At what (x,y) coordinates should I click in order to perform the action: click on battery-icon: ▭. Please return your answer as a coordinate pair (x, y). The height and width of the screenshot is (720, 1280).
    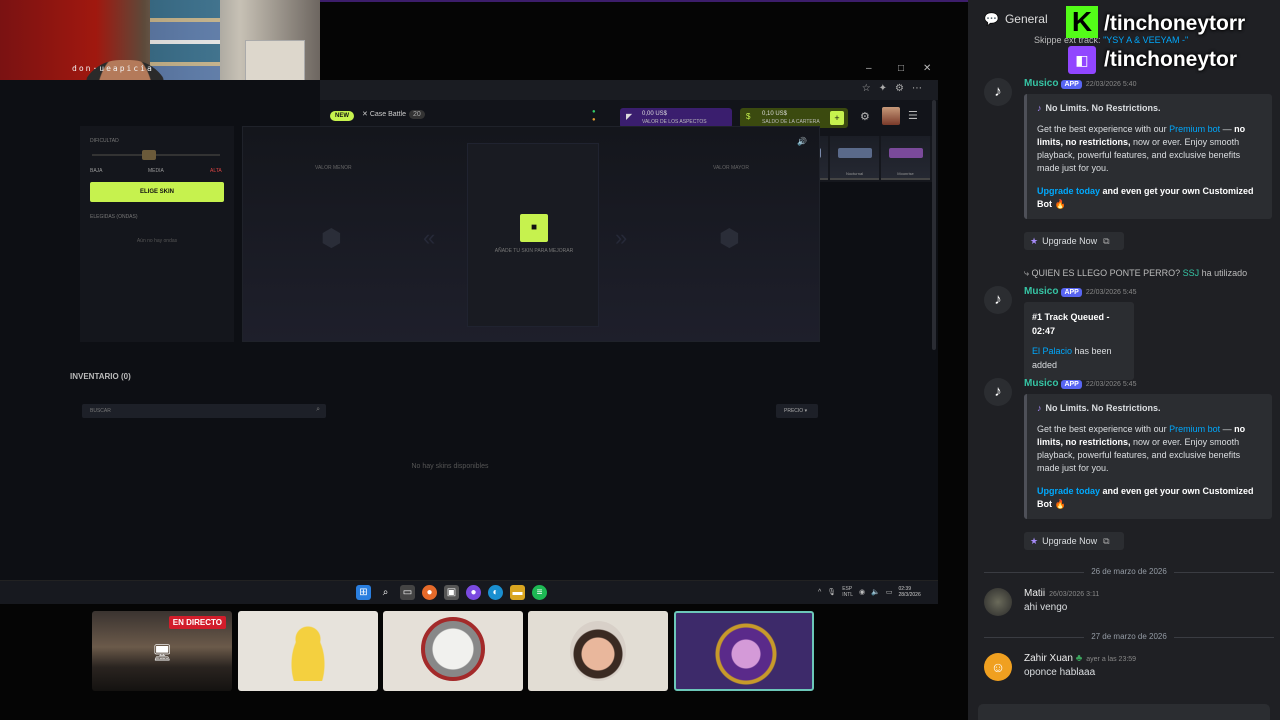
    Looking at the image, I should click on (889, 592).